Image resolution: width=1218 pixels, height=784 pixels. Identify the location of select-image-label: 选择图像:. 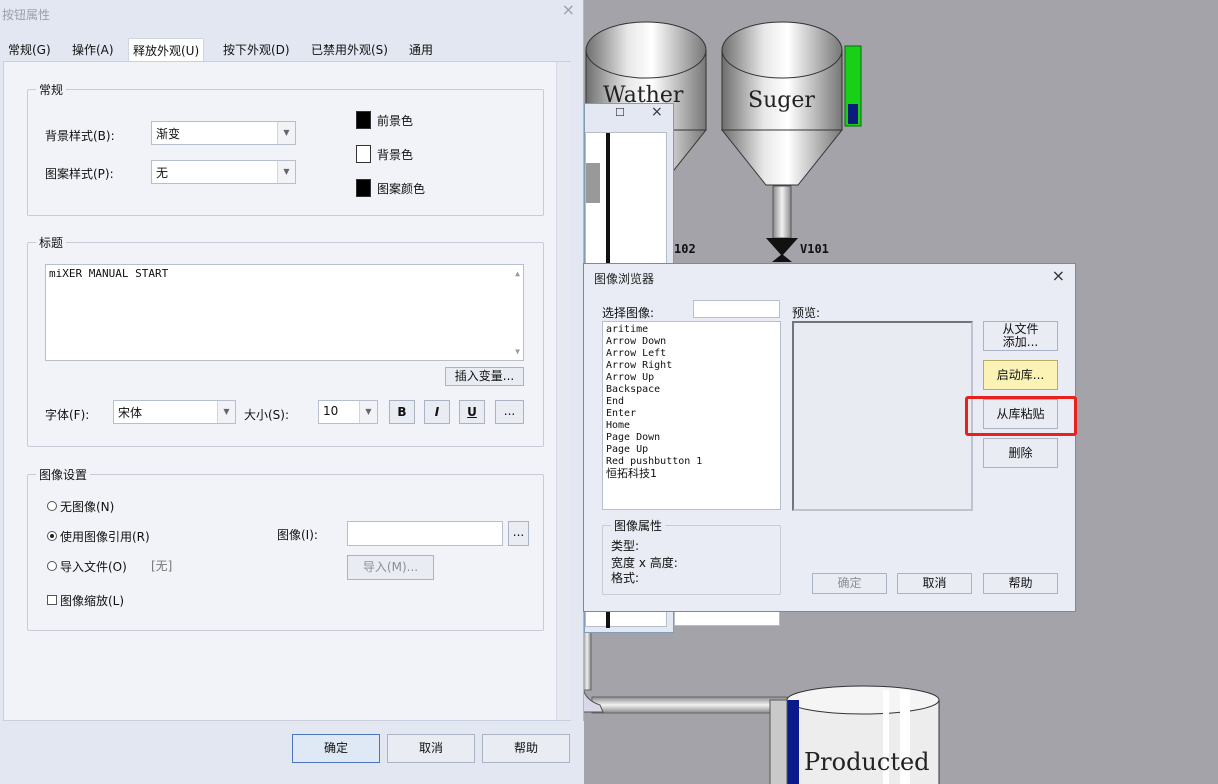
(628, 313).